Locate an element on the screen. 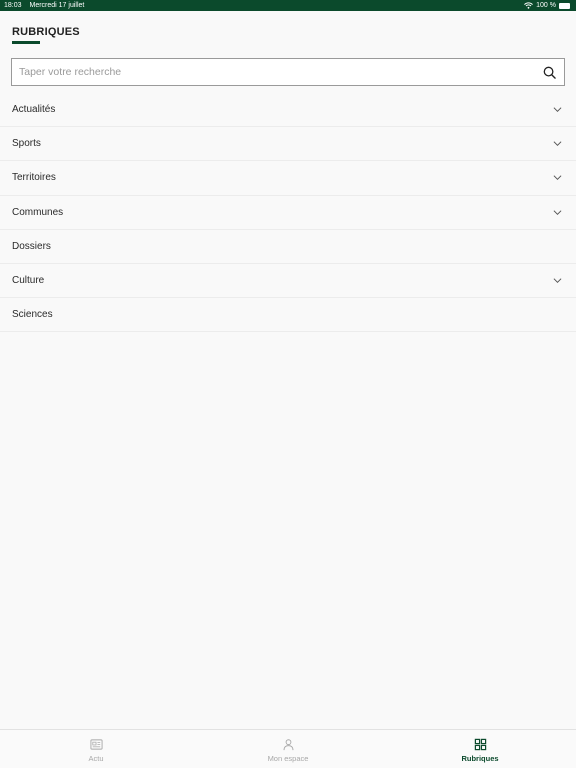 This screenshot has width=576, height=768. battery-percentage: 100 % is located at coordinates (546, 5).